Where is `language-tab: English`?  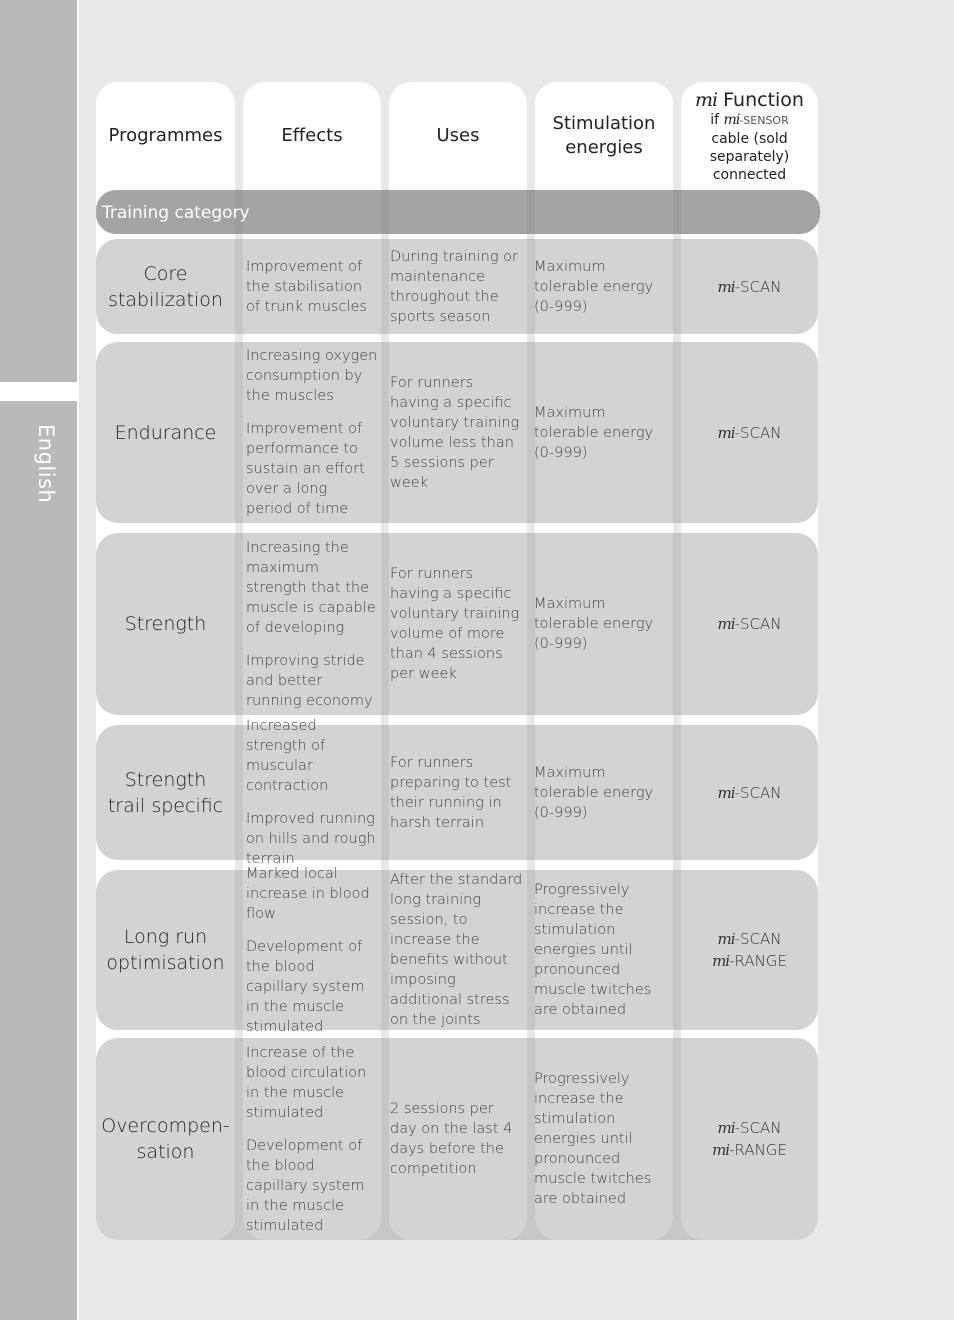 language-tab: English is located at coordinates (42, 469).